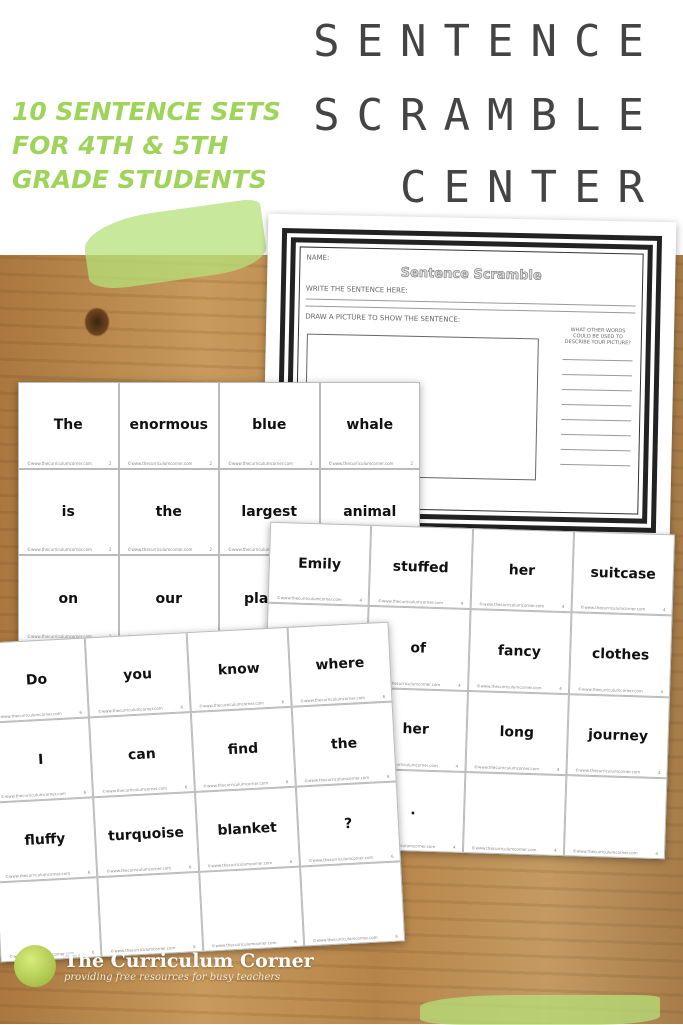  Describe the element at coordinates (120, 145) in the screenshot. I see `subtitle-line: FOR 4TH & 5TH` at that location.